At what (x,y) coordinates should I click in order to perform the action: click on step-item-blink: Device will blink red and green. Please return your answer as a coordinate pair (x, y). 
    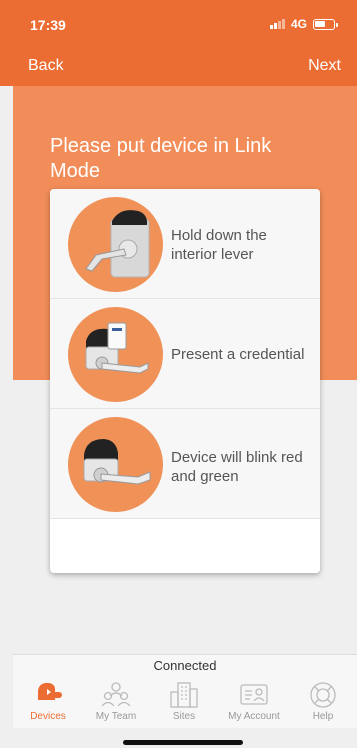
    Looking at the image, I should click on (185, 464).